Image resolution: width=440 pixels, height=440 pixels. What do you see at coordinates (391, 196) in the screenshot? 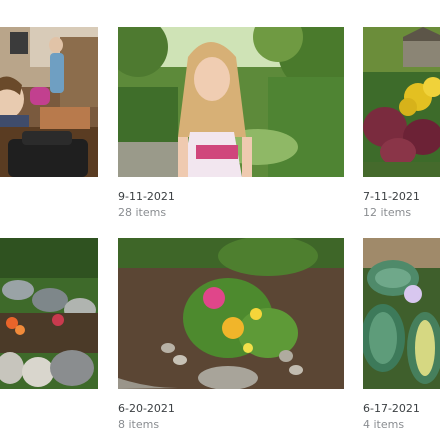
I see `album-date: 7-11-2021` at bounding box center [391, 196].